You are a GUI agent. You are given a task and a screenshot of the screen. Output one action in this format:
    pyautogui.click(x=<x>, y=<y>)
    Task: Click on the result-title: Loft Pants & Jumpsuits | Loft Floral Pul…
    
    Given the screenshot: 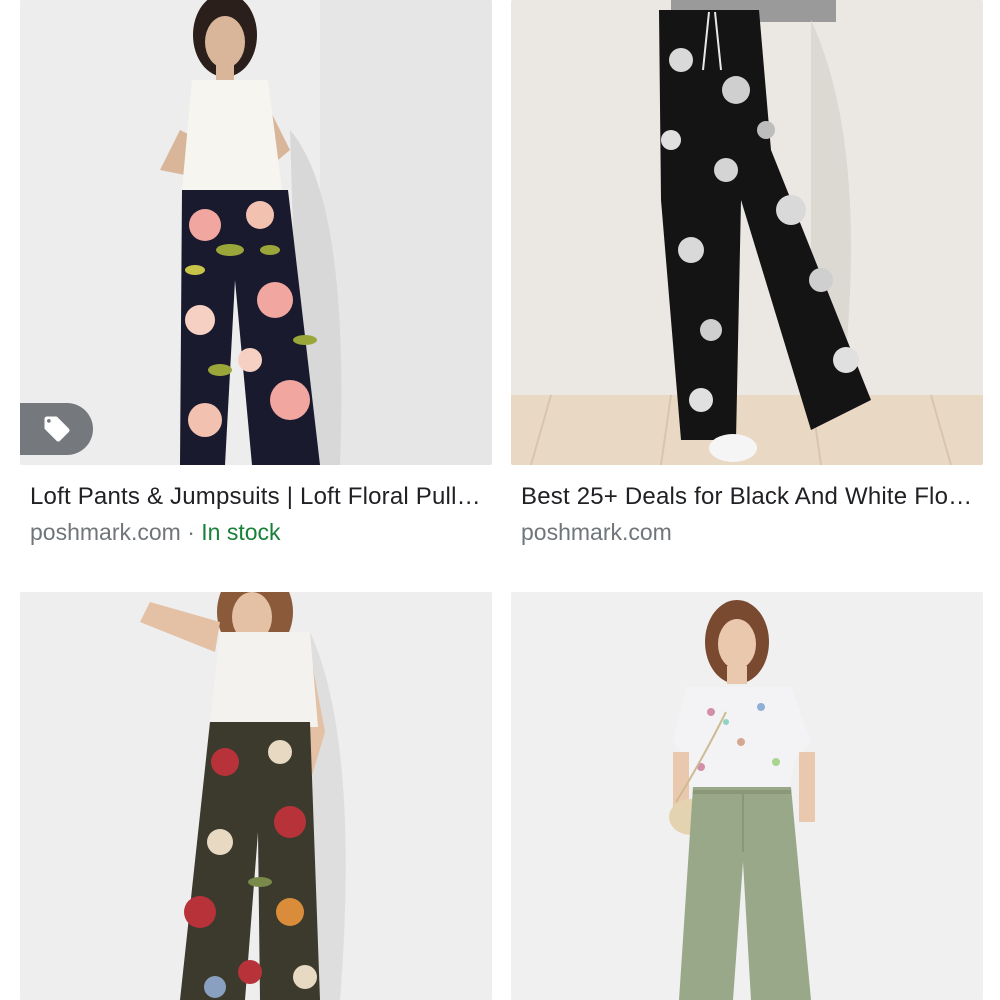 What is the action you would take?
    pyautogui.click(x=256, y=497)
    